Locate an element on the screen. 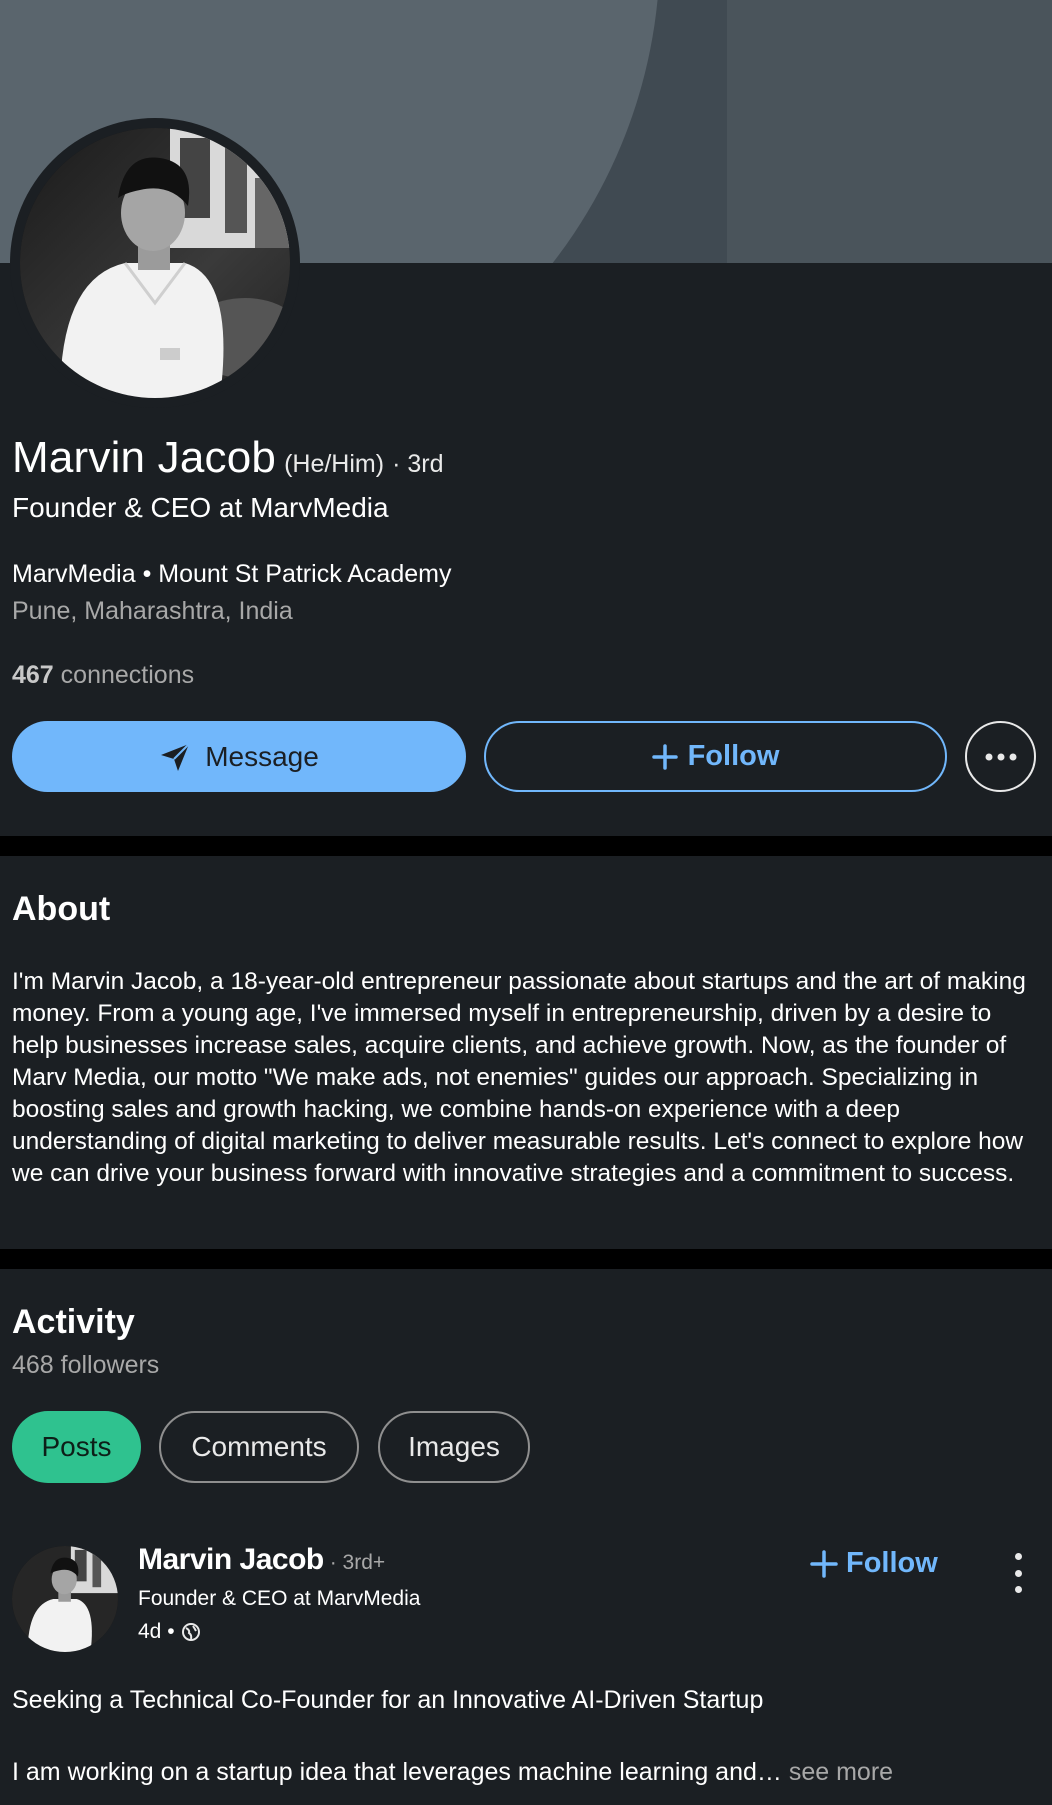 The width and height of the screenshot is (1052, 1805). profile-photo is located at coordinates (155, 263).